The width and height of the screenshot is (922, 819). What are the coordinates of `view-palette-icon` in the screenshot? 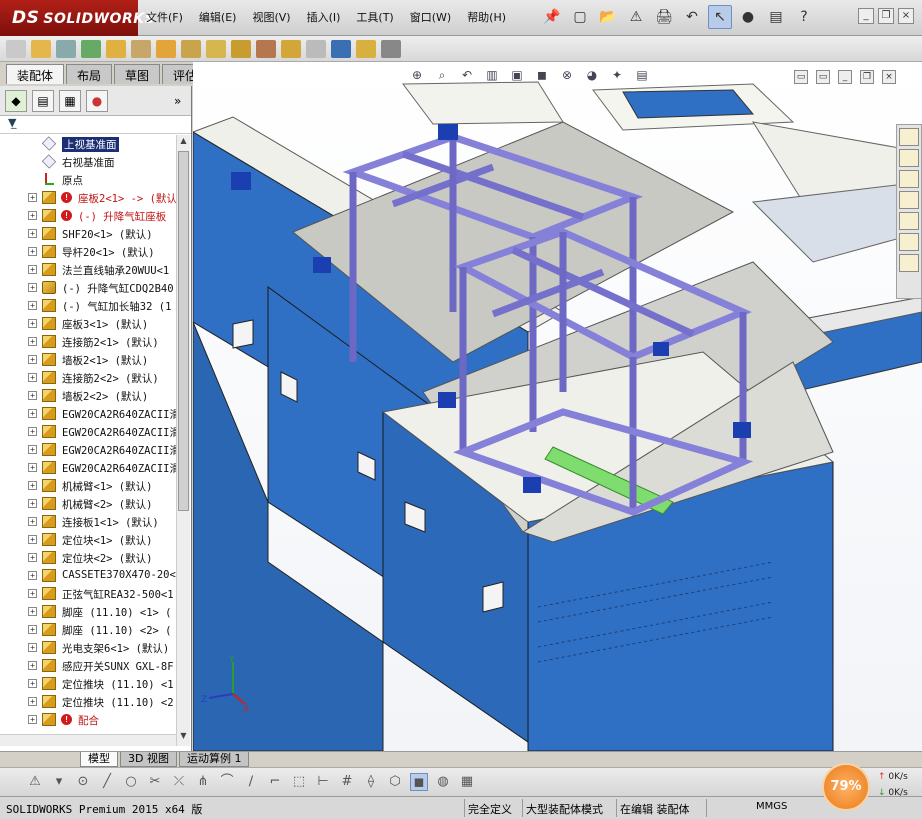 It's located at (909, 200).